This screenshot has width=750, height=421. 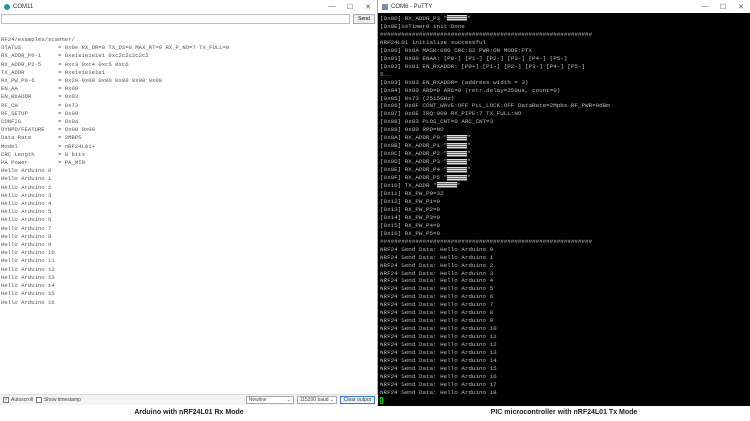 I want to click on line-text: [0x0A] RX_ADDR_P0 ", so click(x=414, y=138).